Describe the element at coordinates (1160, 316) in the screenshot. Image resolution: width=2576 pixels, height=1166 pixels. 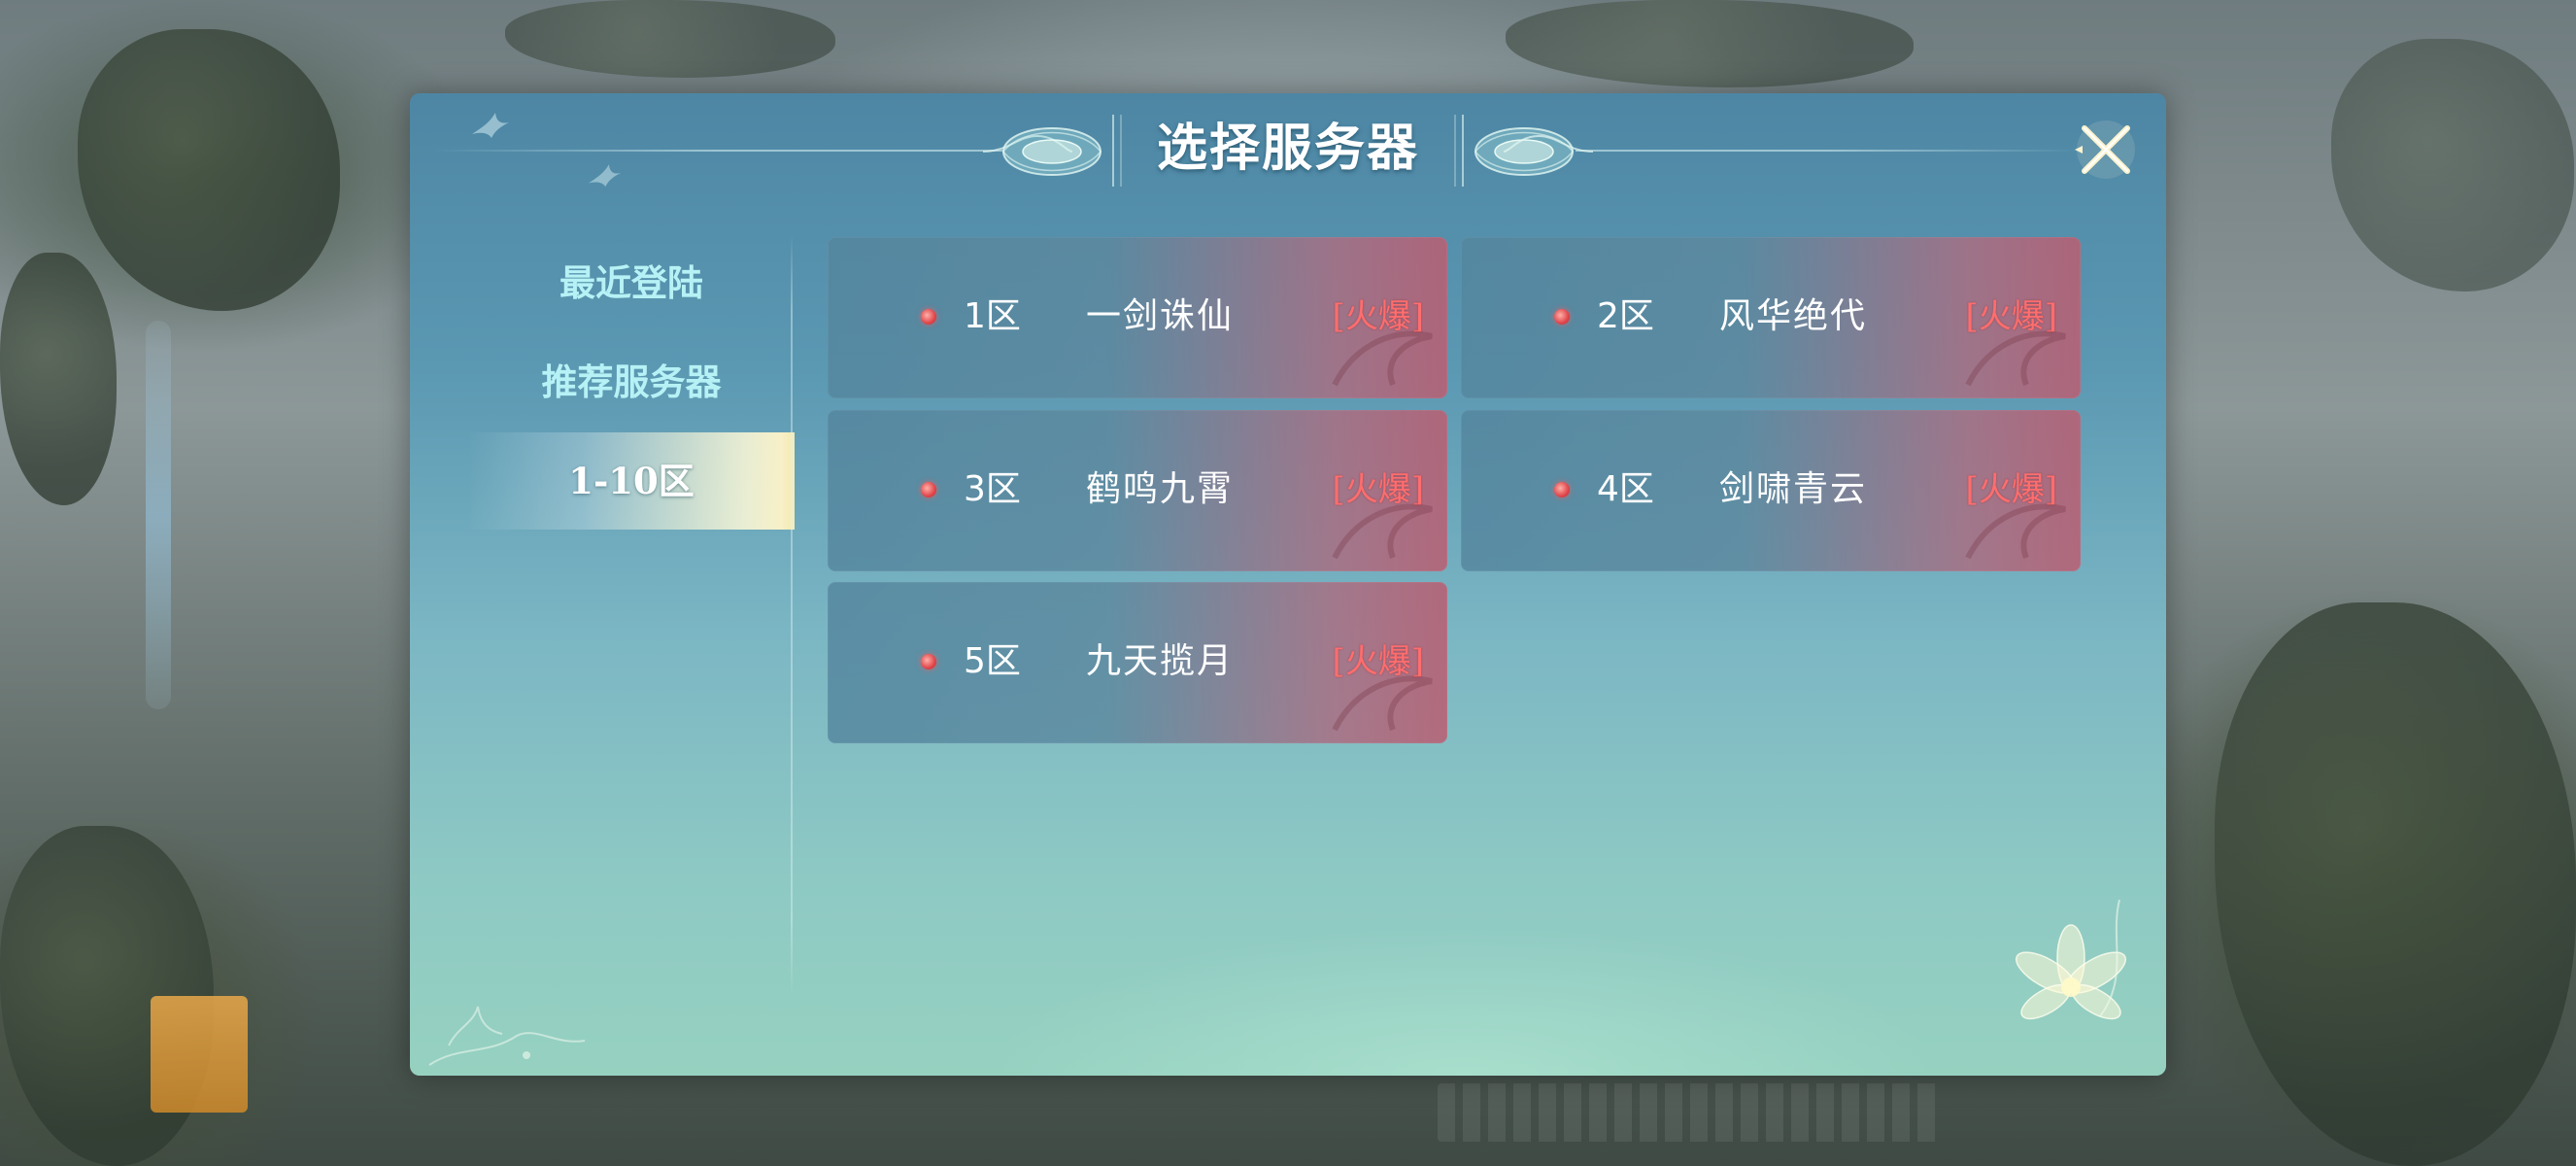
I see `server-name: 一剑诛仙` at that location.